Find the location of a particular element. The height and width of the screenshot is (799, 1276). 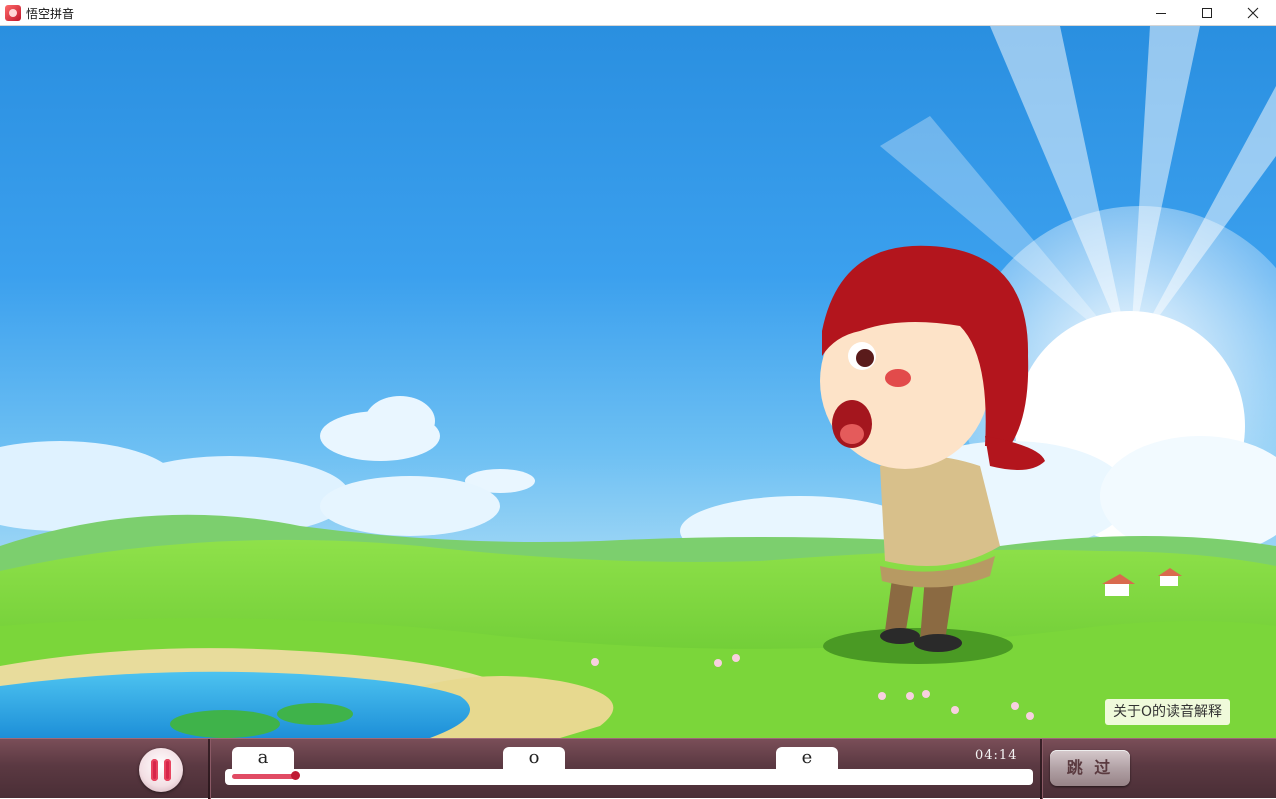

progress-fill is located at coordinates (264, 776).